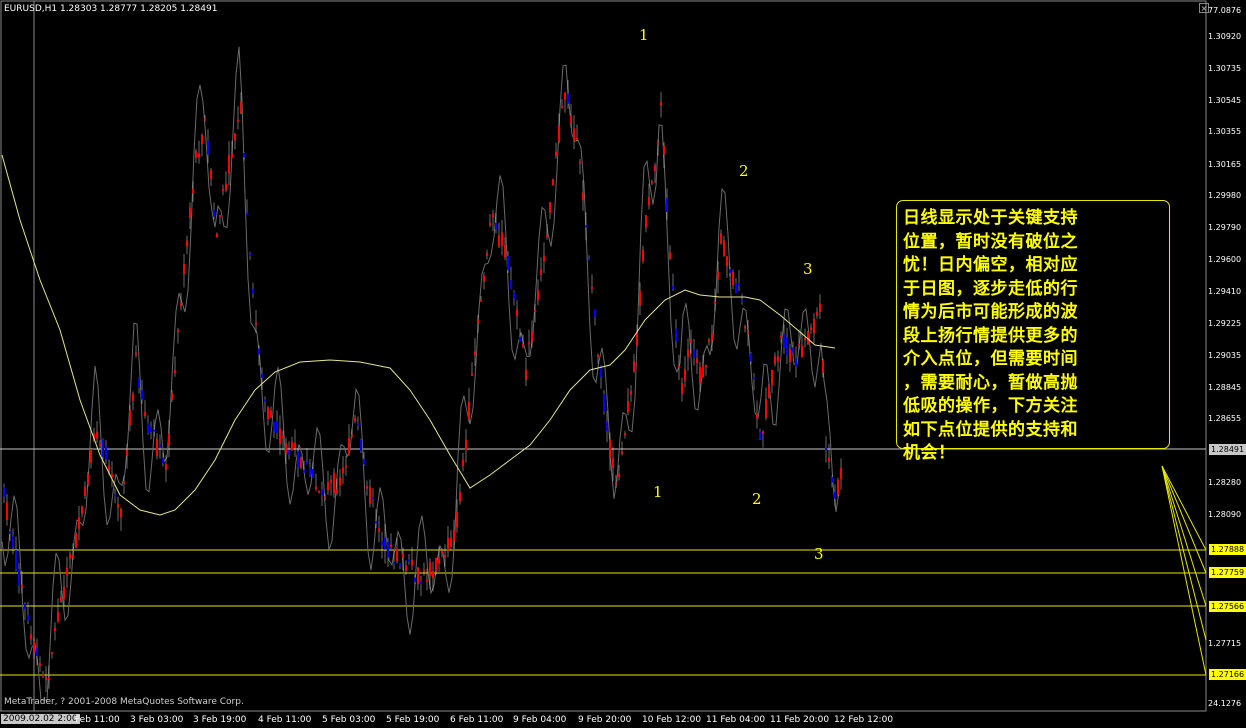 This screenshot has height=728, width=1246. Describe the element at coordinates (990, 382) in the screenshot. I see `note-line: ，需要耐心，暂做高抛` at that location.